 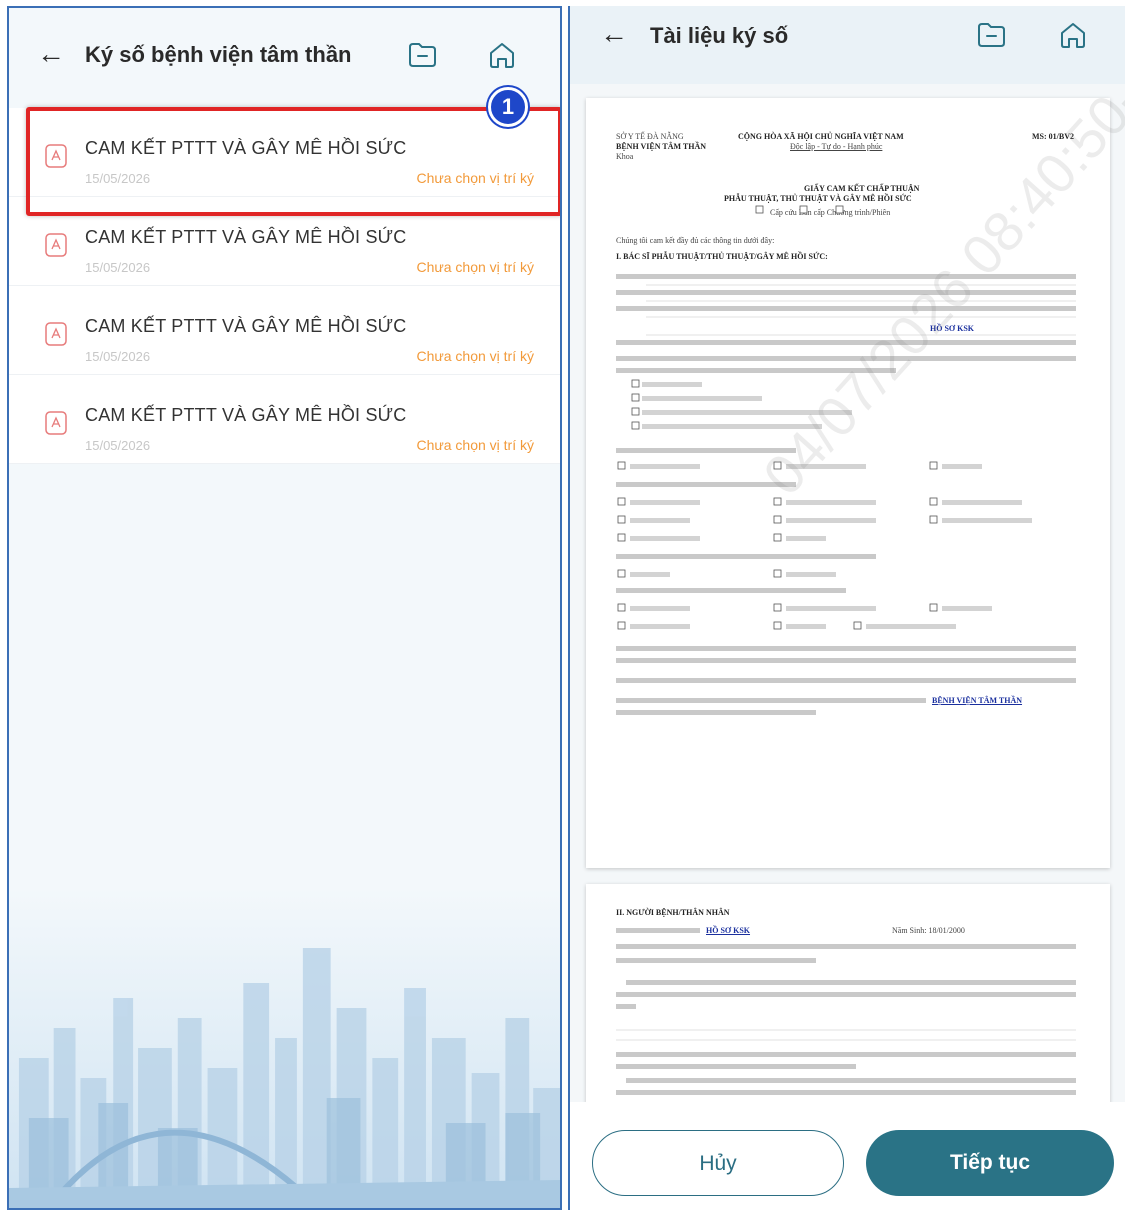 I want to click on page-title: Ký số bệnh viện tâm thần, so click(x=218, y=54).